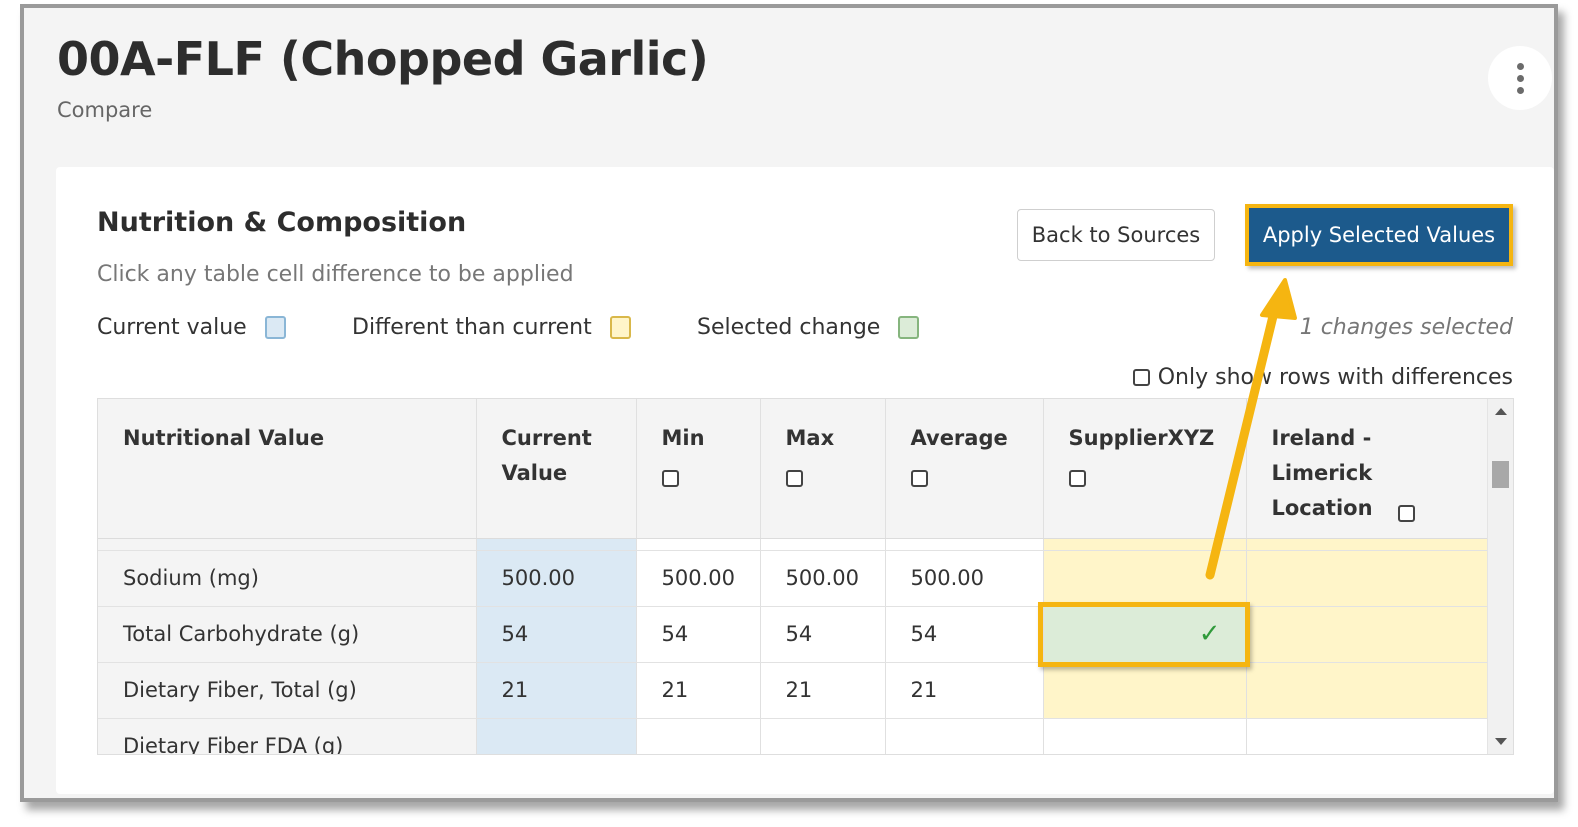 The width and height of the screenshot is (1578, 827). What do you see at coordinates (287, 736) in the screenshot?
I see `row-label: Dietary Fiber FDA (g)` at bounding box center [287, 736].